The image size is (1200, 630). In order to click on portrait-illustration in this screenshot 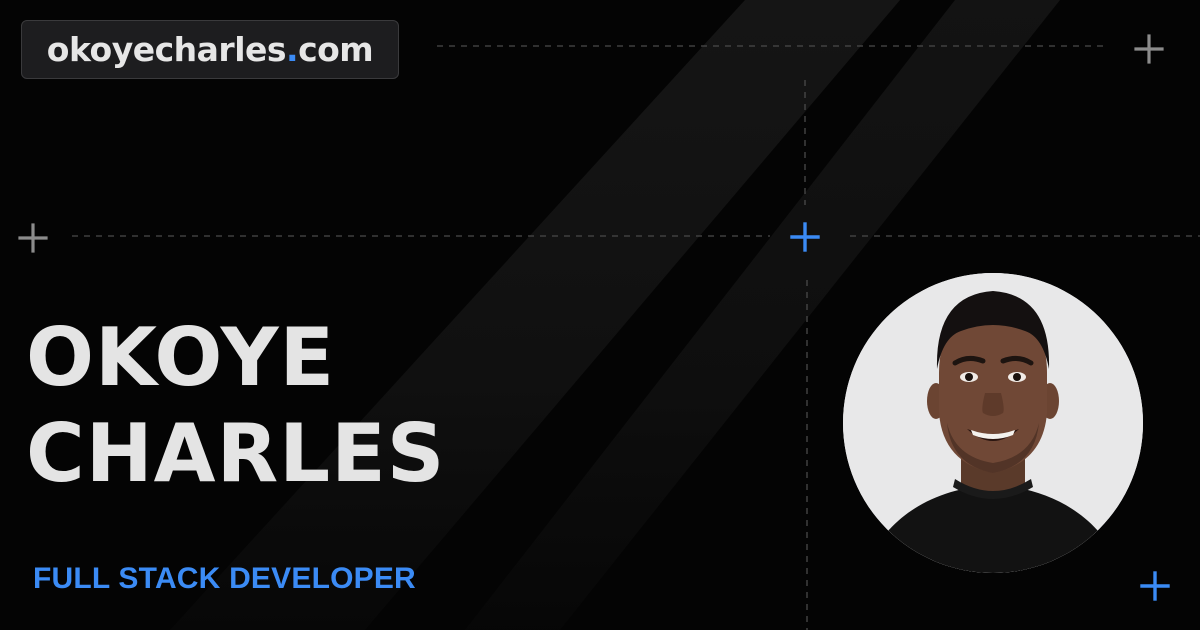, I will do `click(993, 423)`.